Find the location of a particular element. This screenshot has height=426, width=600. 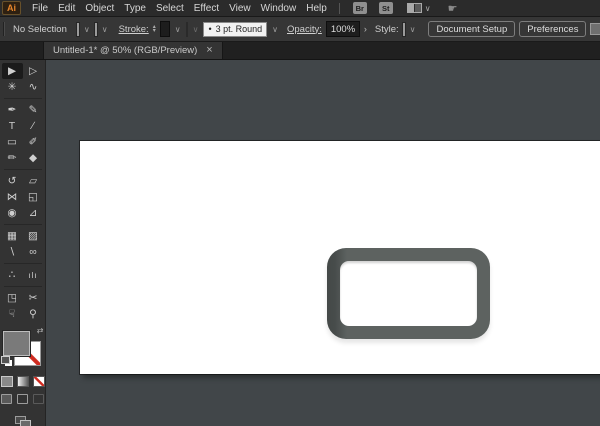

slice-tool: ✂ is located at coordinates (33, 298).